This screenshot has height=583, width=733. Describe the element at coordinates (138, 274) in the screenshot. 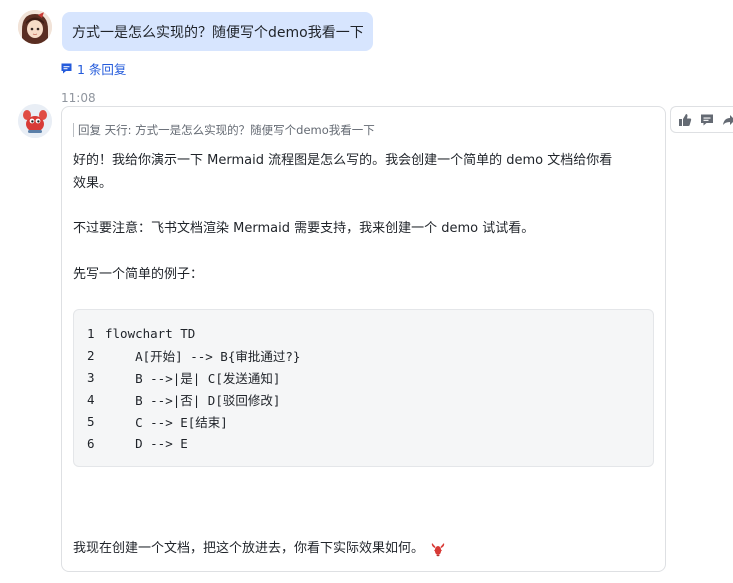

I see `paragraph-example-intro: 先写一个简单的例子：` at that location.